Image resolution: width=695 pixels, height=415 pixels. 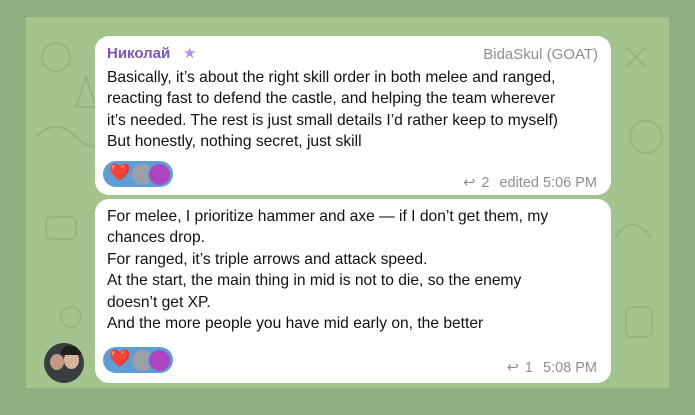 I want to click on message-meta: ↩ 1 5:08 PM, so click(x=552, y=368).